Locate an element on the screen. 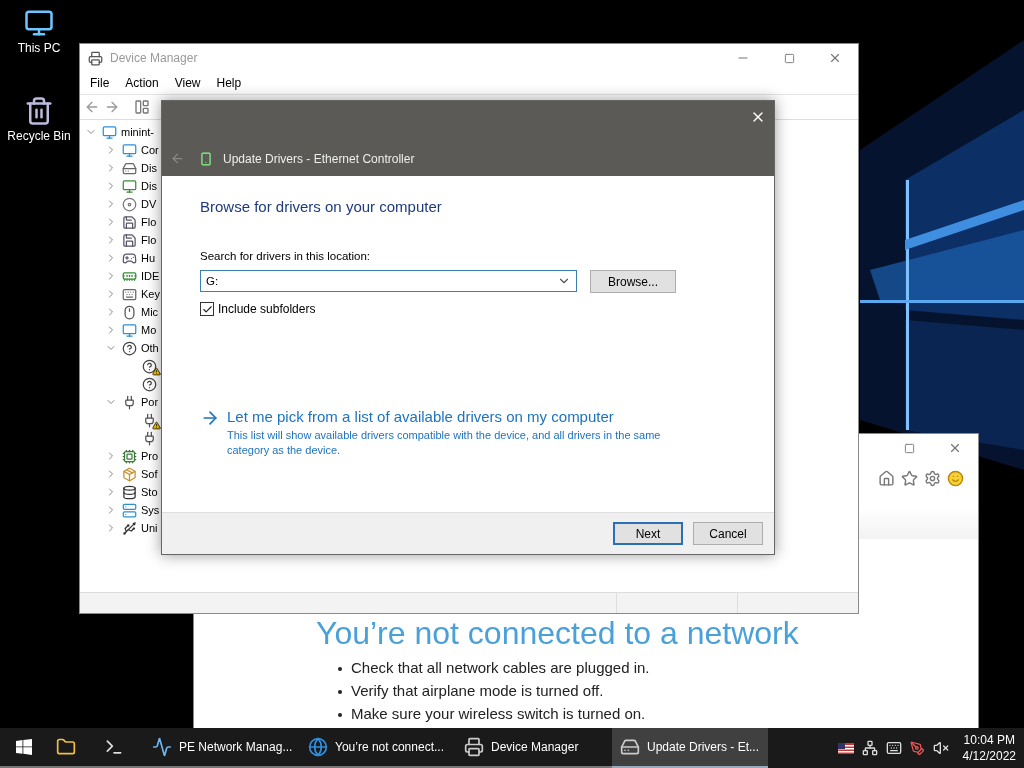  dialog-button: Cancel is located at coordinates (728, 533).